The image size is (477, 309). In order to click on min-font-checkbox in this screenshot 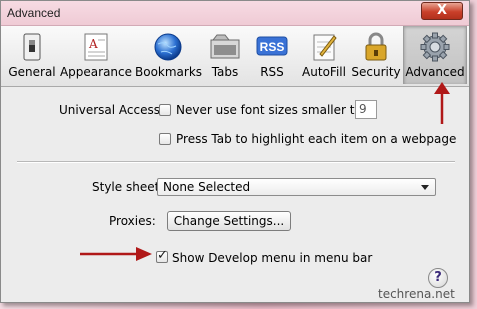, I will do `click(165, 110)`.